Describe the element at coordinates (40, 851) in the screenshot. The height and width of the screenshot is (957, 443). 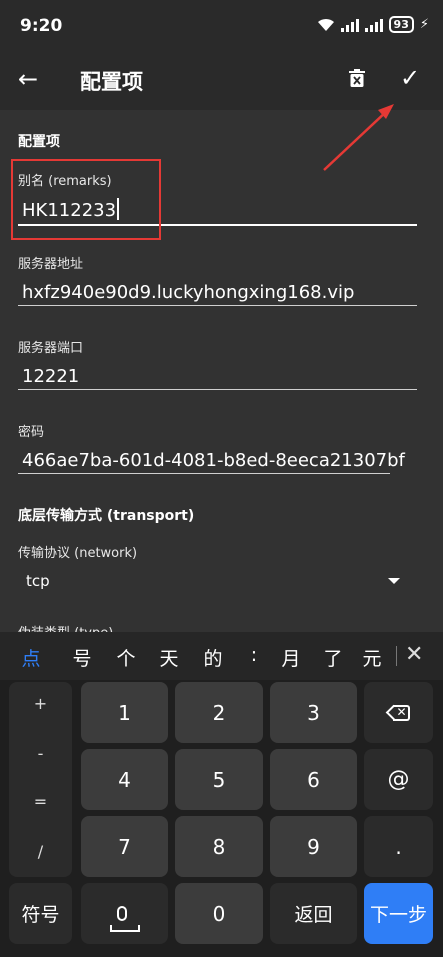
I see `symbol-key-slash: /` at that location.